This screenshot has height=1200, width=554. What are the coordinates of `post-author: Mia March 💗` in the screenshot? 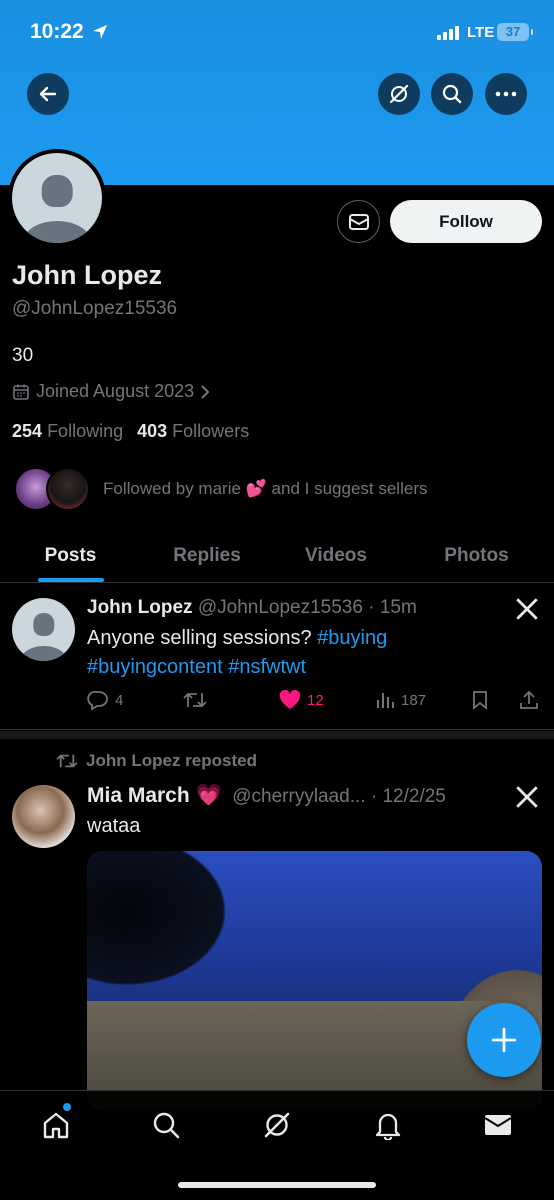 It's located at (154, 795).